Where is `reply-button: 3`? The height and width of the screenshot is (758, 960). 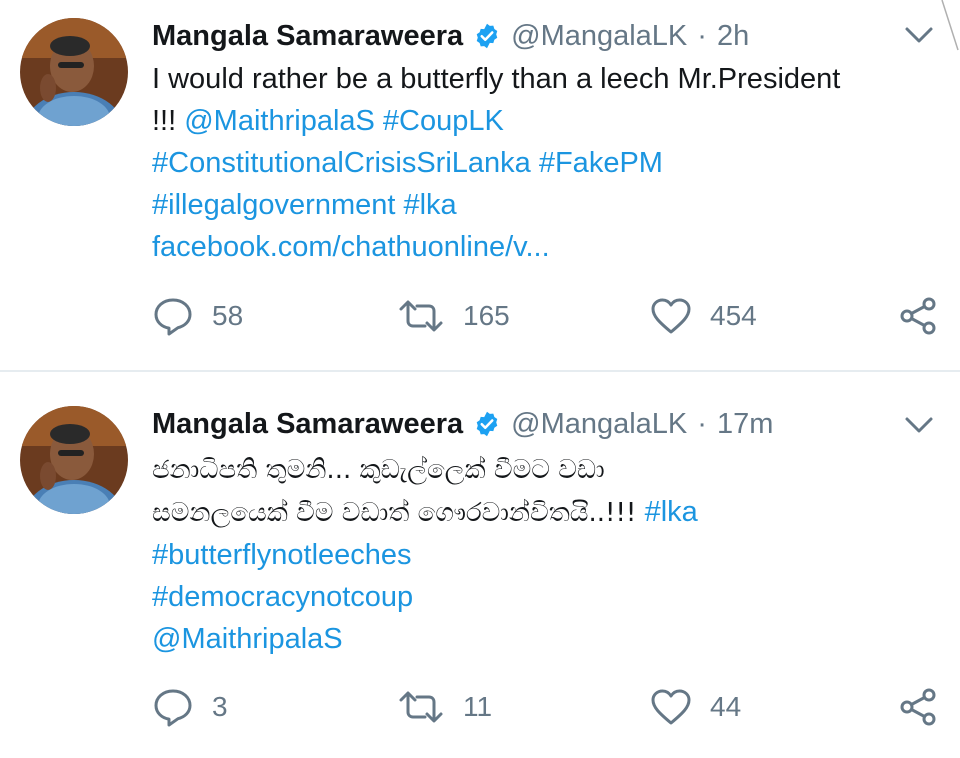
reply-button: 3 is located at coordinates (190, 707).